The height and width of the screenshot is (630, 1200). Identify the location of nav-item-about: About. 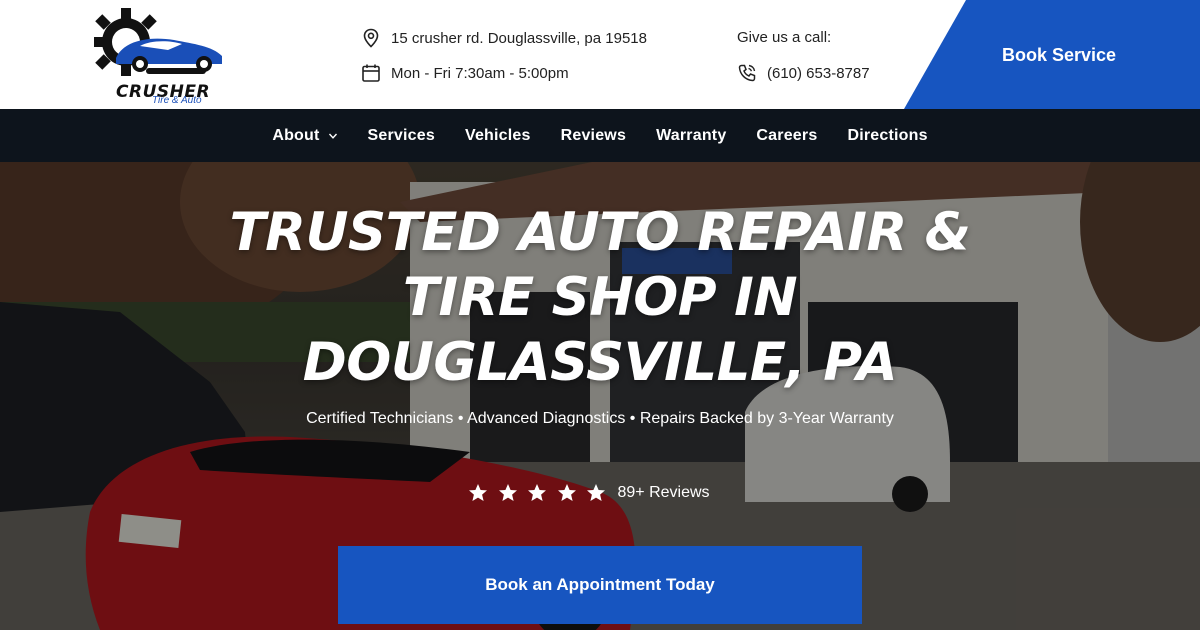
(304, 136).